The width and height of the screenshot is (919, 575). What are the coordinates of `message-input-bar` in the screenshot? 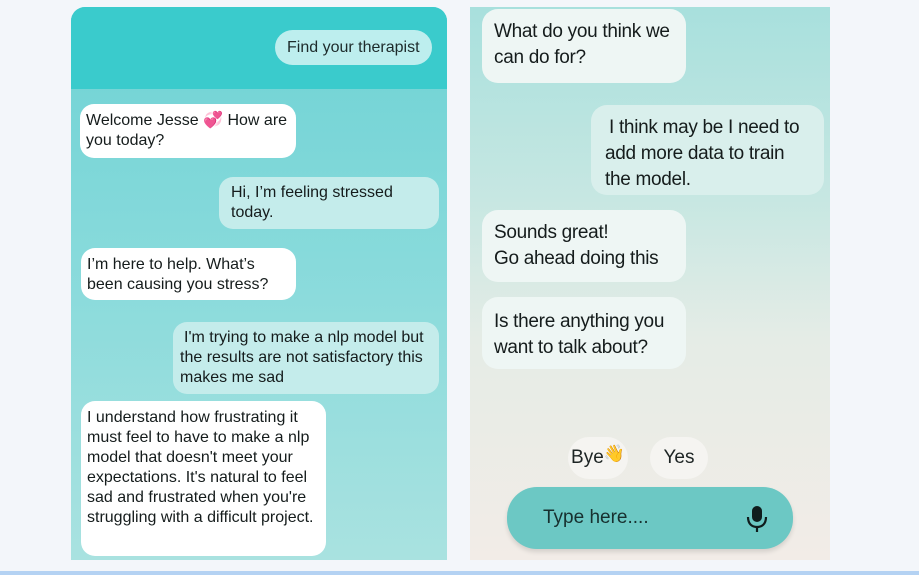 It's located at (650, 518).